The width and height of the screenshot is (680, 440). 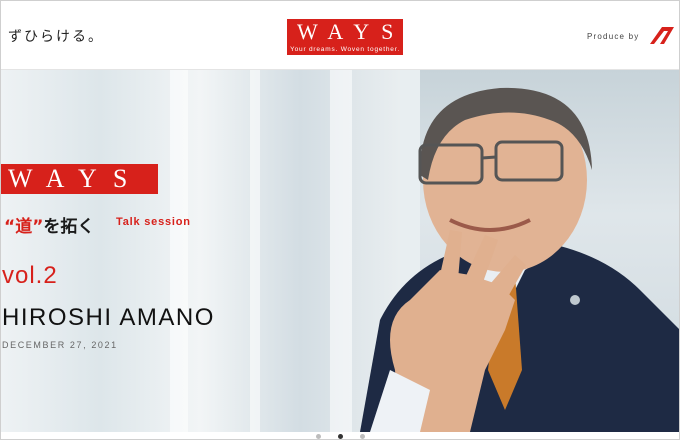 What do you see at coordinates (56, 37) in the screenshot?
I see `header-tagline: ずひらける。` at bounding box center [56, 37].